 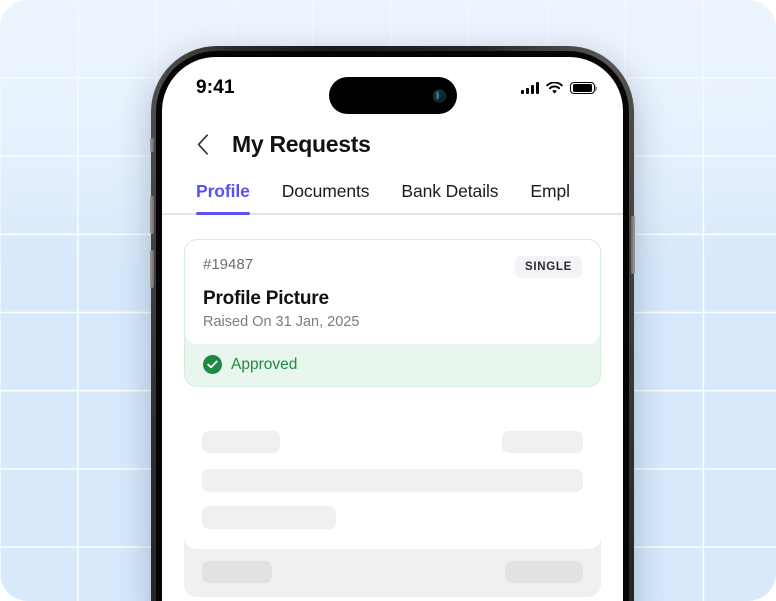 What do you see at coordinates (212, 364) in the screenshot?
I see `check-circle-icon` at bounding box center [212, 364].